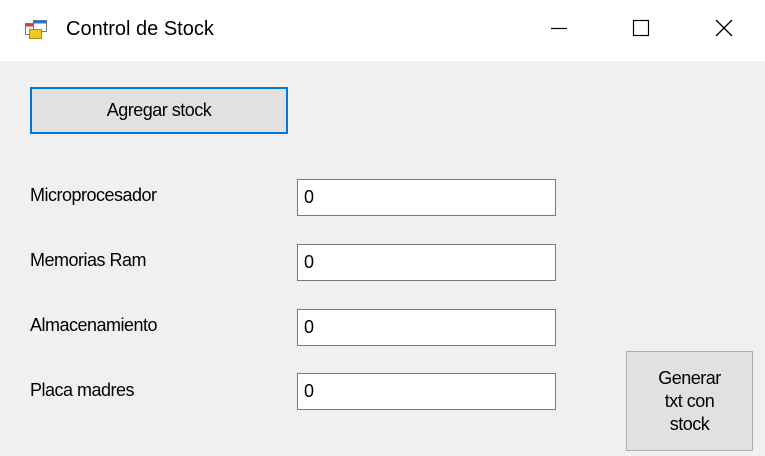  I want to click on window-title: Control de Stock, so click(140, 29).